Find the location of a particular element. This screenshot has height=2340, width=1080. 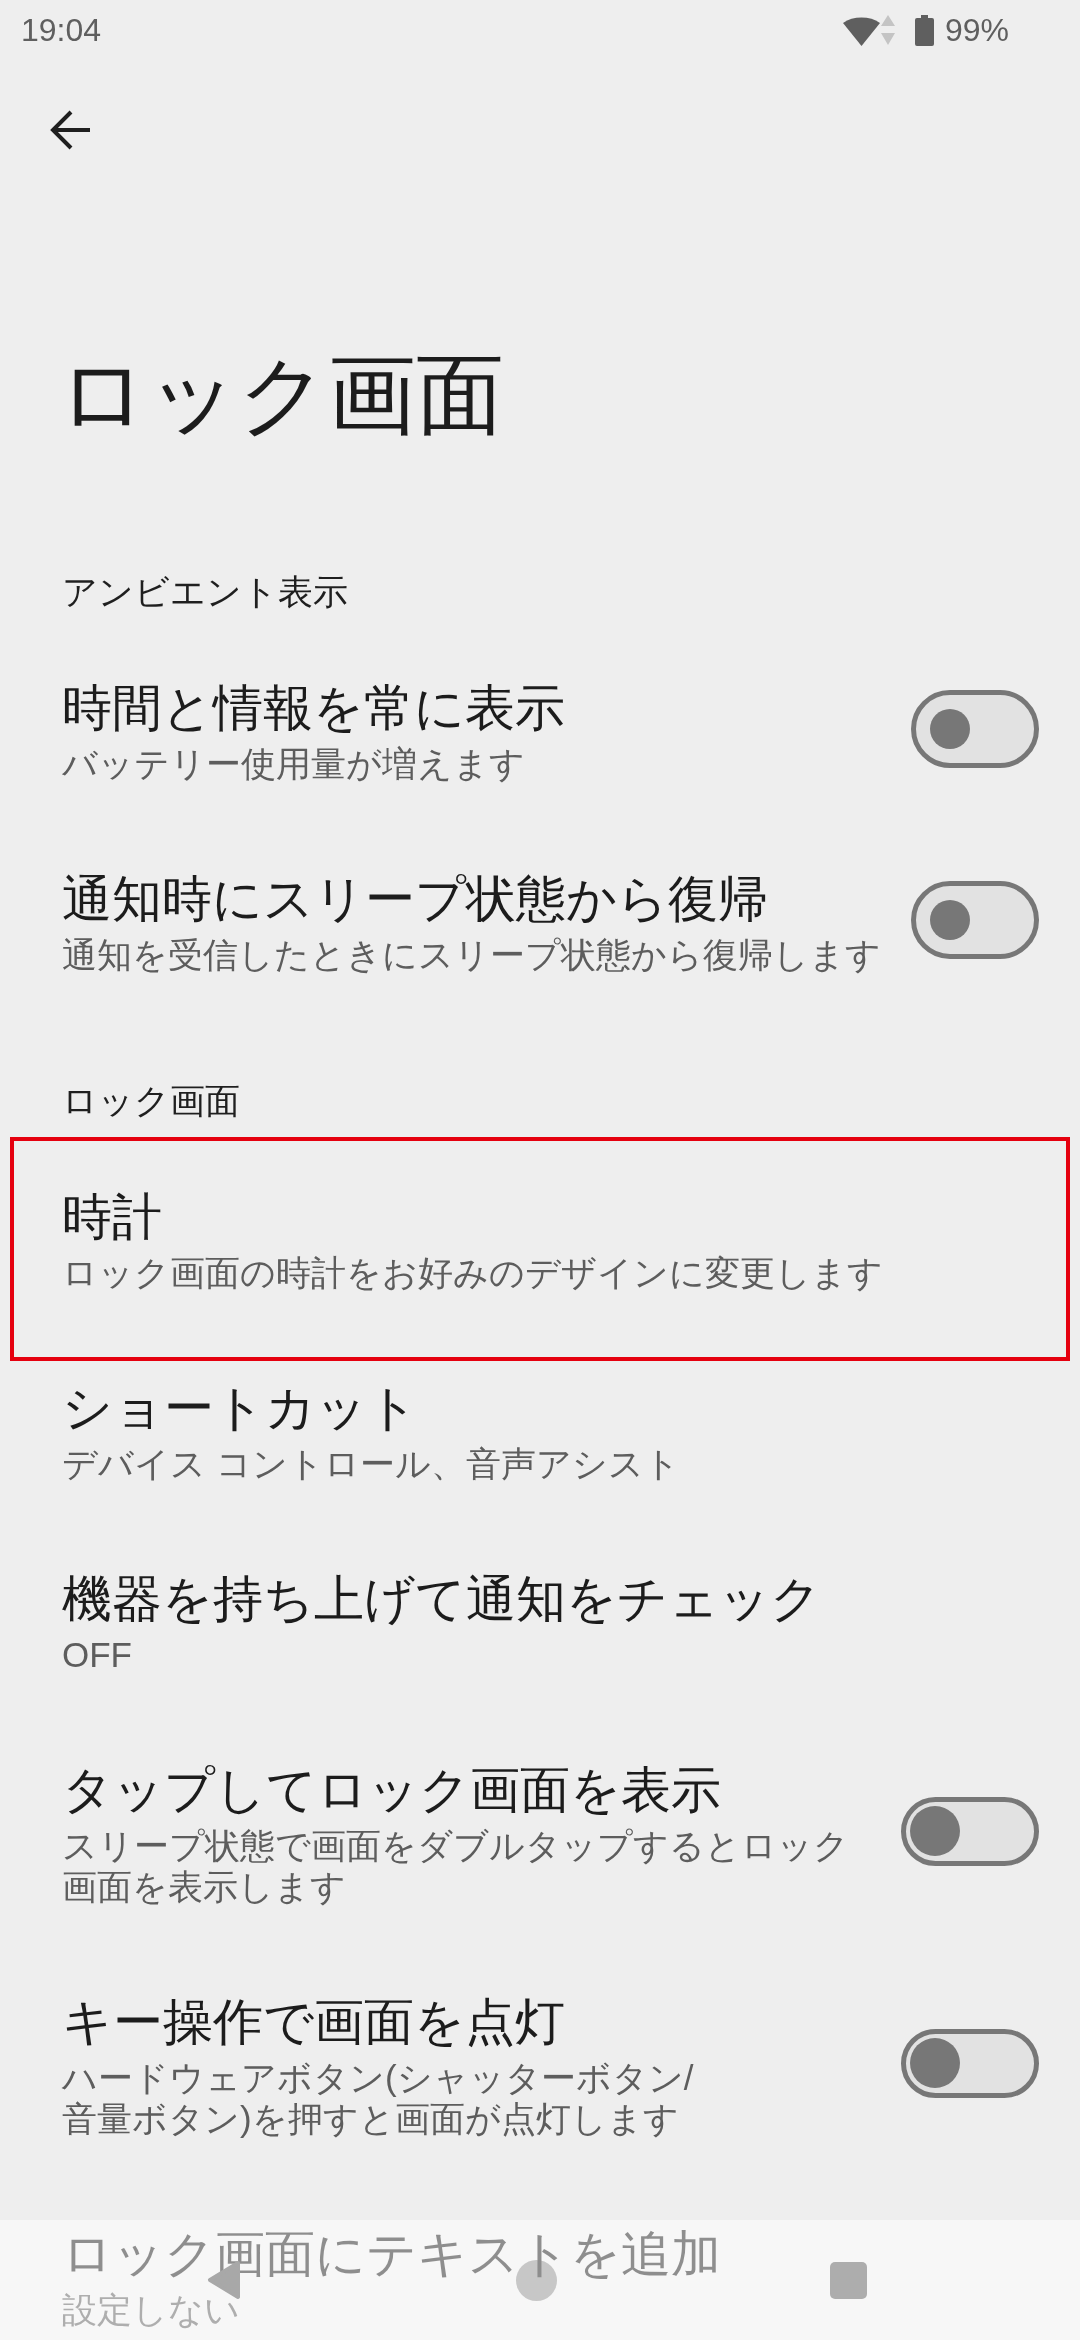

setting-summary: ロック画面の時計をお好みのデザインに変更します is located at coordinates (472, 1272).